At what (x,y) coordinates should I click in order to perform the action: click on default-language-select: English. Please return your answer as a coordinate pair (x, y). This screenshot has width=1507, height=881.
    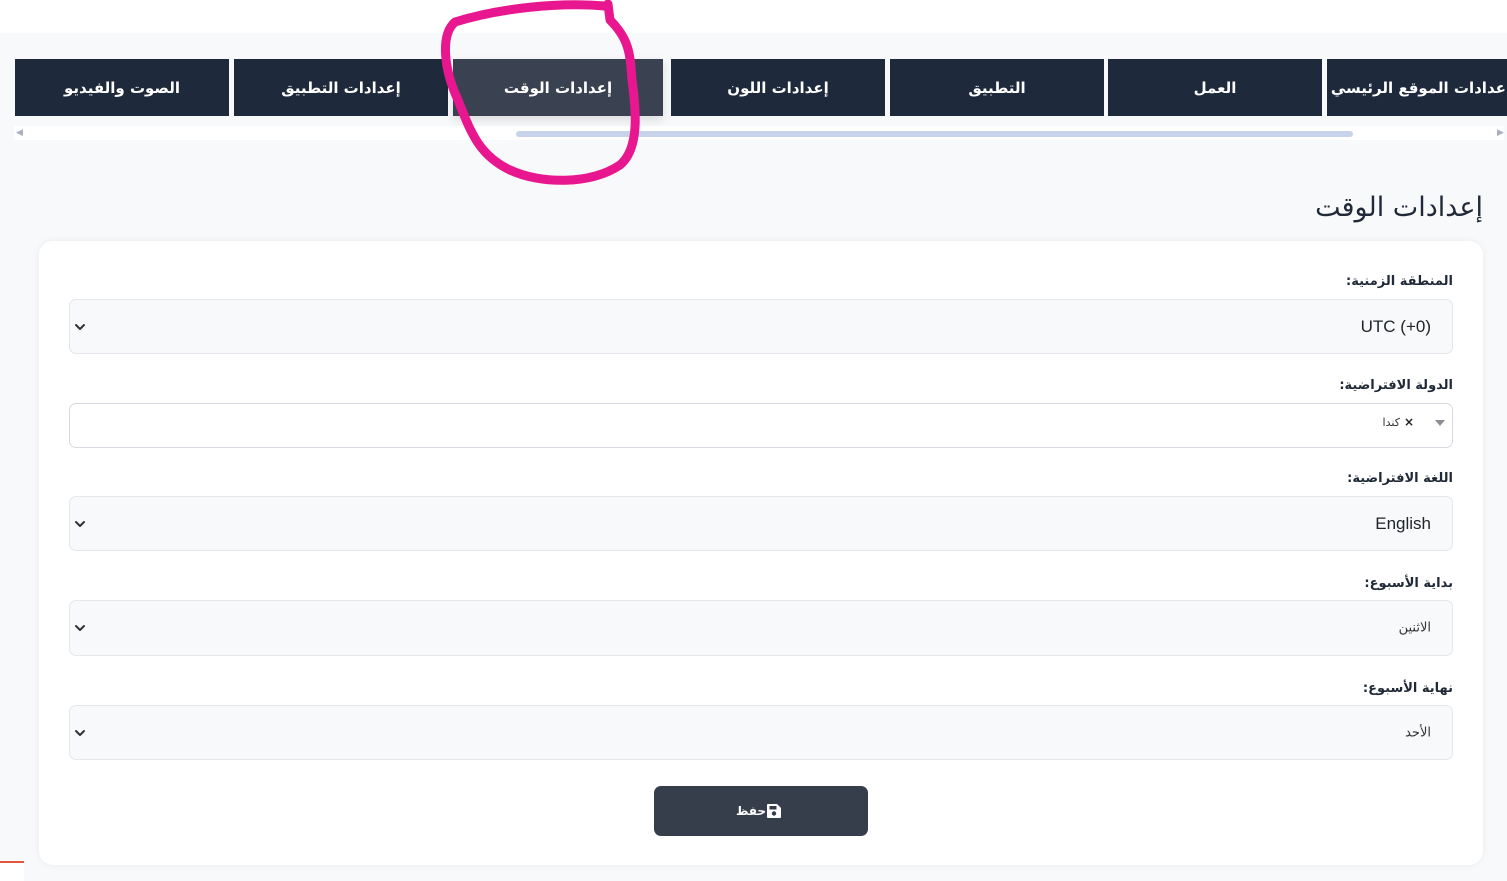
    Looking at the image, I should click on (761, 523).